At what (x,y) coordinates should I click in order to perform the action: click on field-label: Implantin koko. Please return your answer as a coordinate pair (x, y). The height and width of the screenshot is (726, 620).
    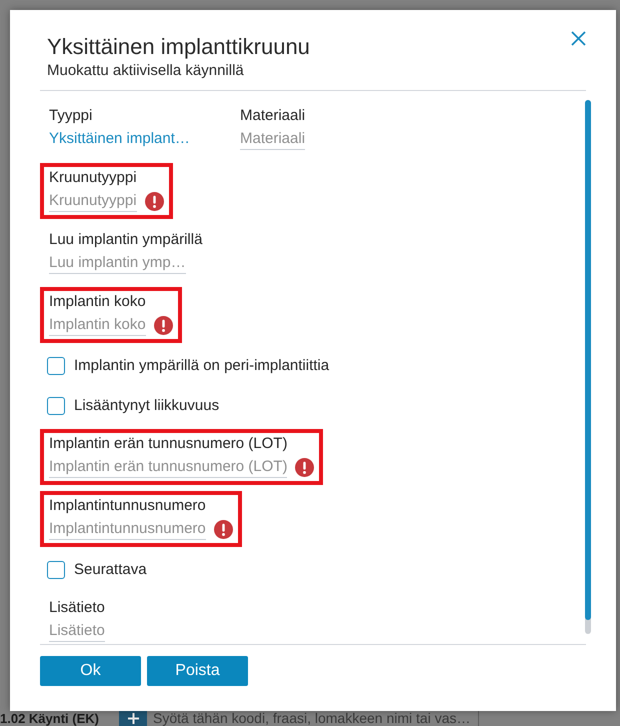
    Looking at the image, I should click on (98, 302).